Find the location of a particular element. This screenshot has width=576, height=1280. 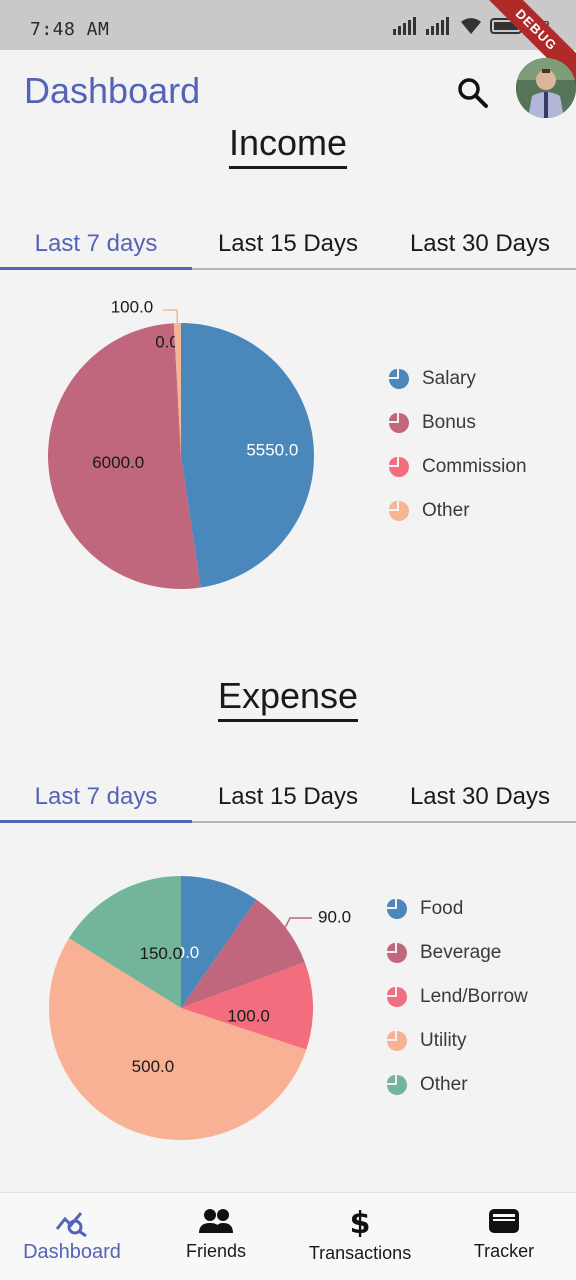

expense-legend-label: Beverage is located at coordinates (461, 952).